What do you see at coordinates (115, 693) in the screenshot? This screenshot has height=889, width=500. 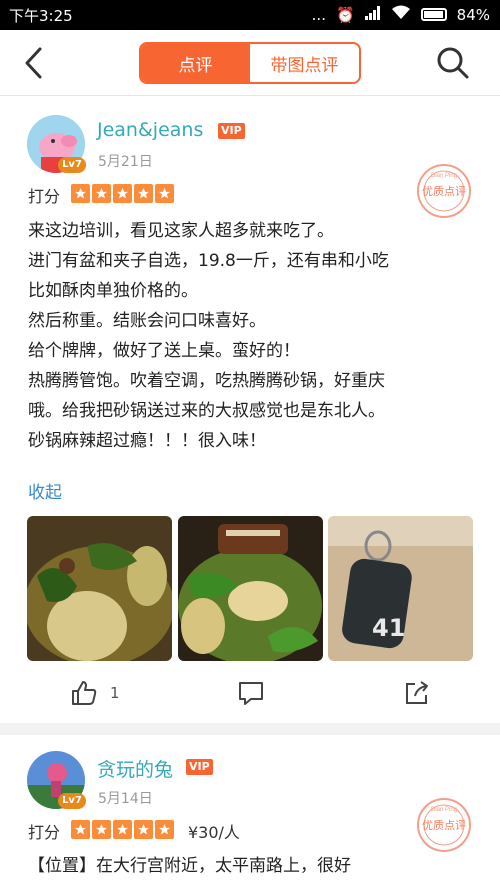 I see `like-count: 1` at bounding box center [115, 693].